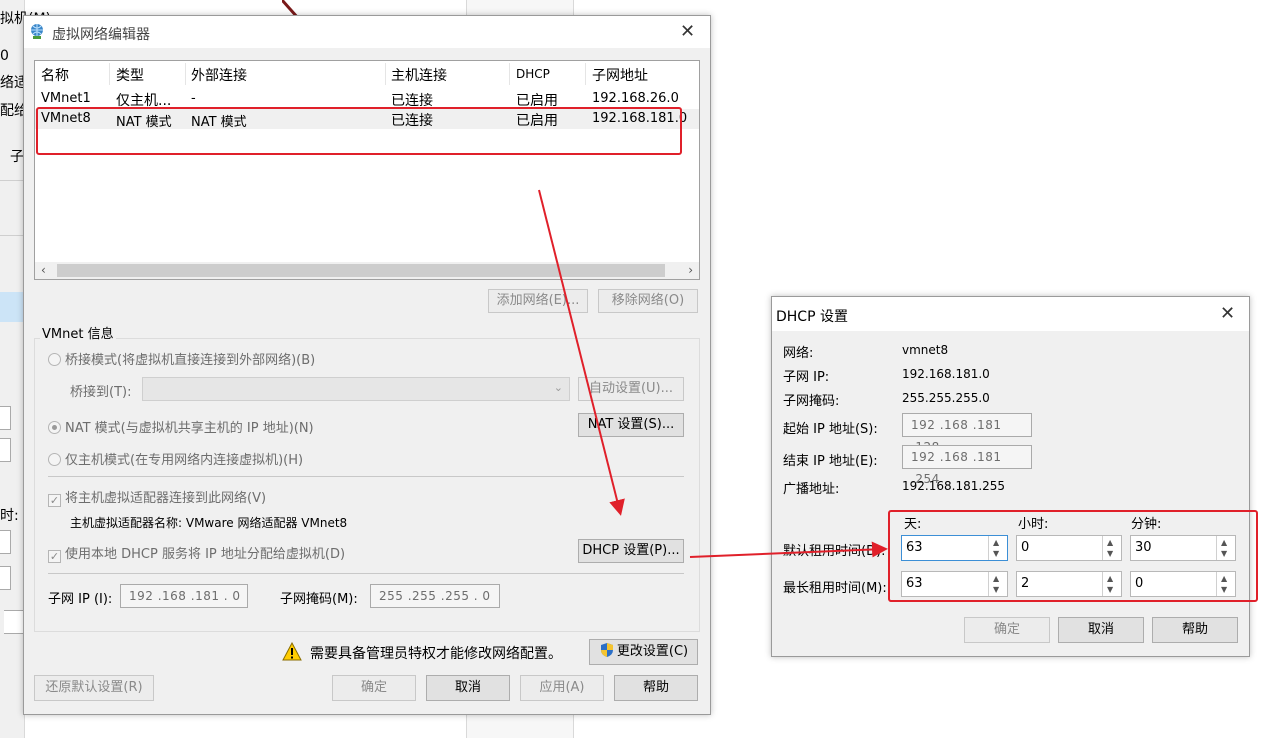 The height and width of the screenshot is (738, 1279). Describe the element at coordinates (367, 99) in the screenshot. I see `table-row: VMnet1 仅主机... - 已连接 已启用 192.168.26.0` at that location.